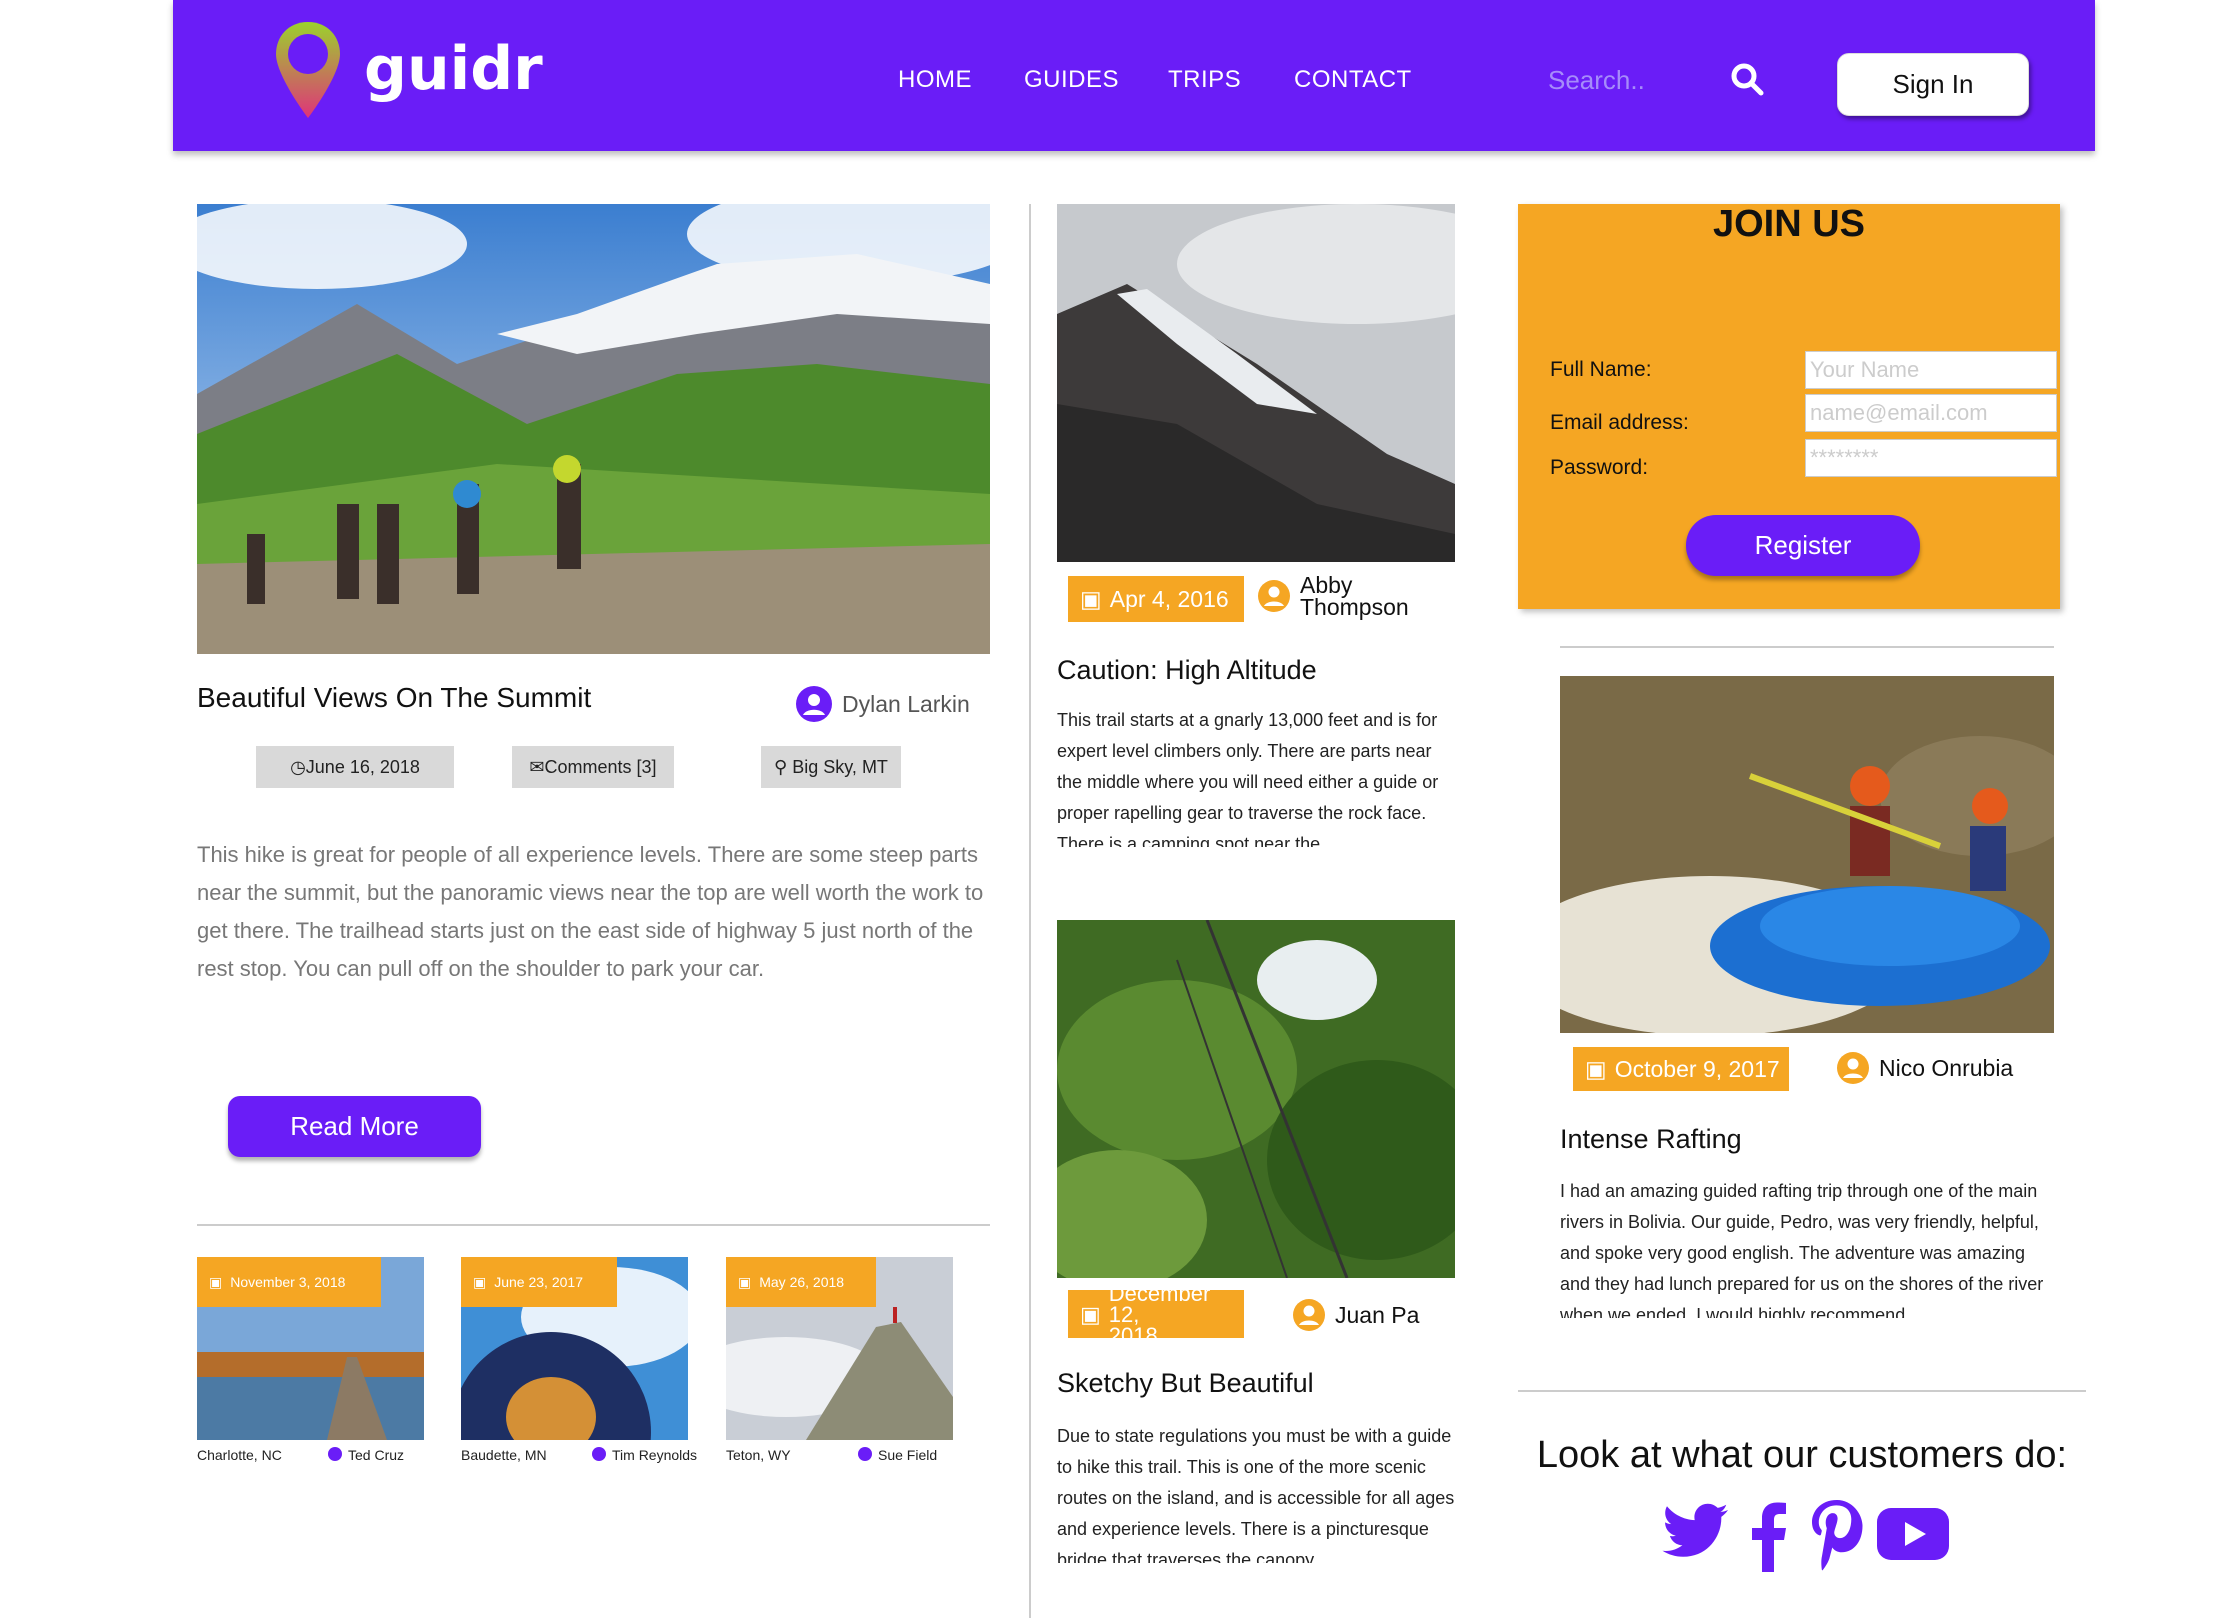 This screenshot has width=2239, height=1618. What do you see at coordinates (758, 1455) in the screenshot?
I see `small-post-location-3: Teton, WY` at bounding box center [758, 1455].